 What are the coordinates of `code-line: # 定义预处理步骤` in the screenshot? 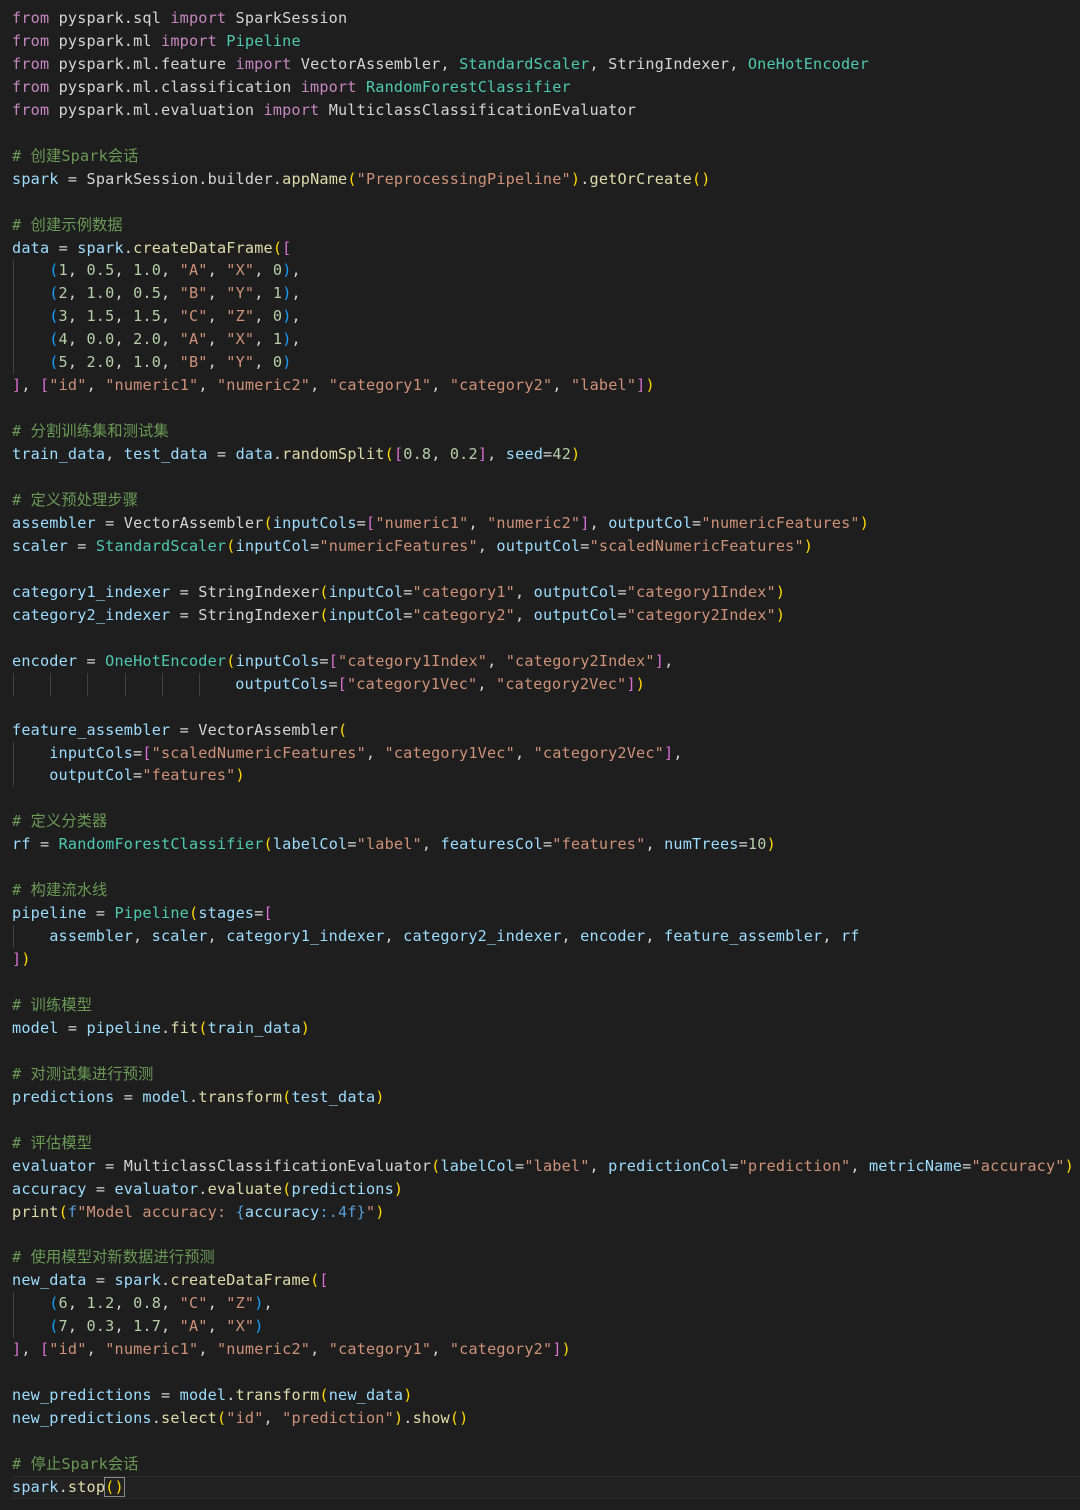 It's located at (546, 500).